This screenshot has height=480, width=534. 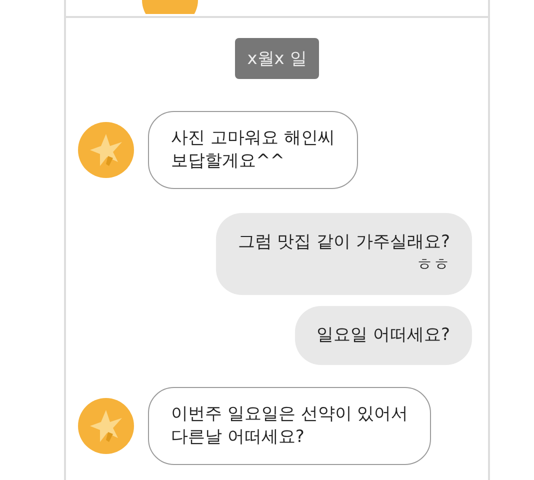 I want to click on received-message: 사진 고마워요 해인씨 보답할게요^^, so click(x=253, y=150).